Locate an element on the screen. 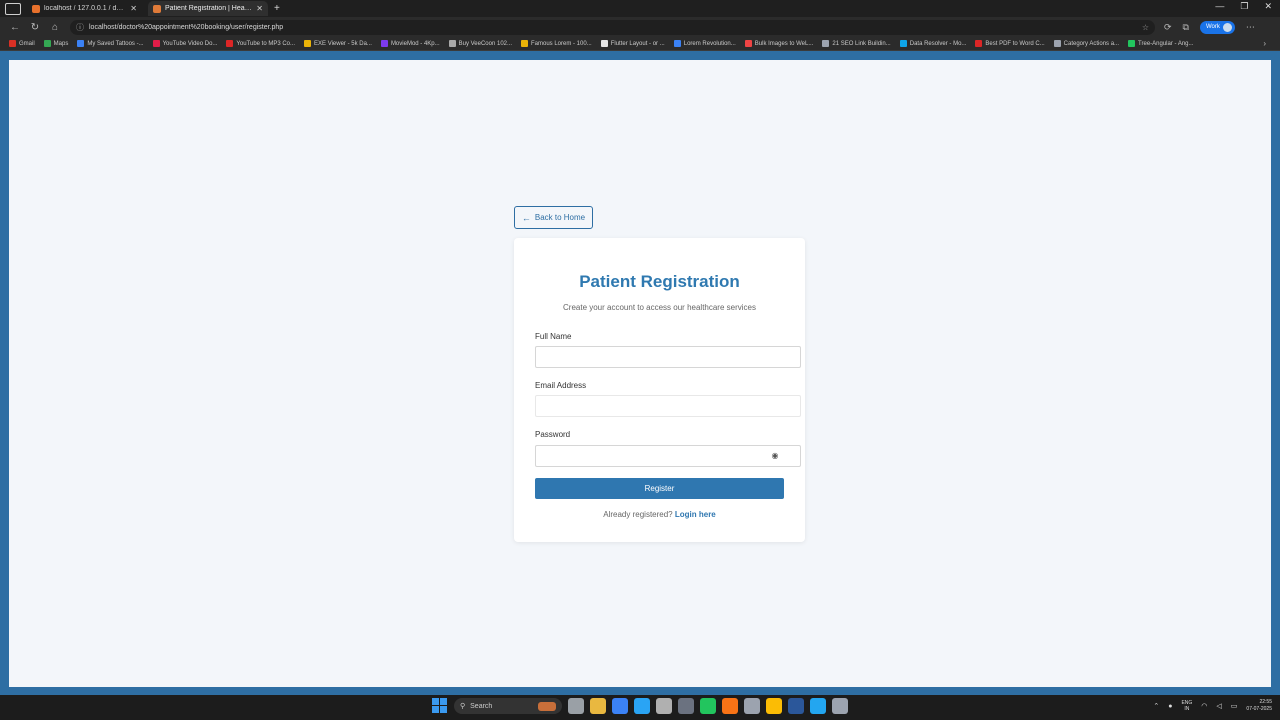 This screenshot has height=720, width=1280. volume-icon: ◁ is located at coordinates (1218, 706).